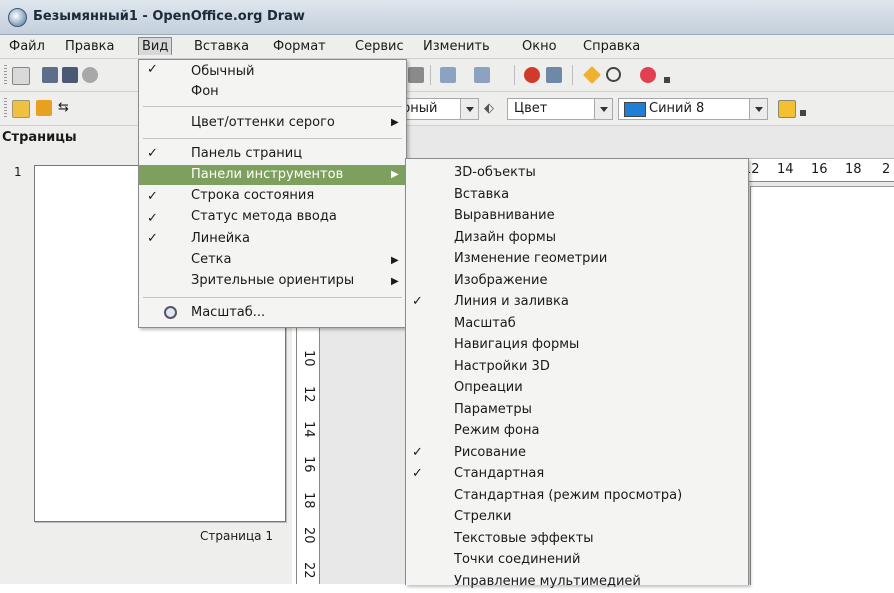  Describe the element at coordinates (577, 453) in the screenshot. I see `toolbars-submenu-item: ✓ Рисование` at that location.